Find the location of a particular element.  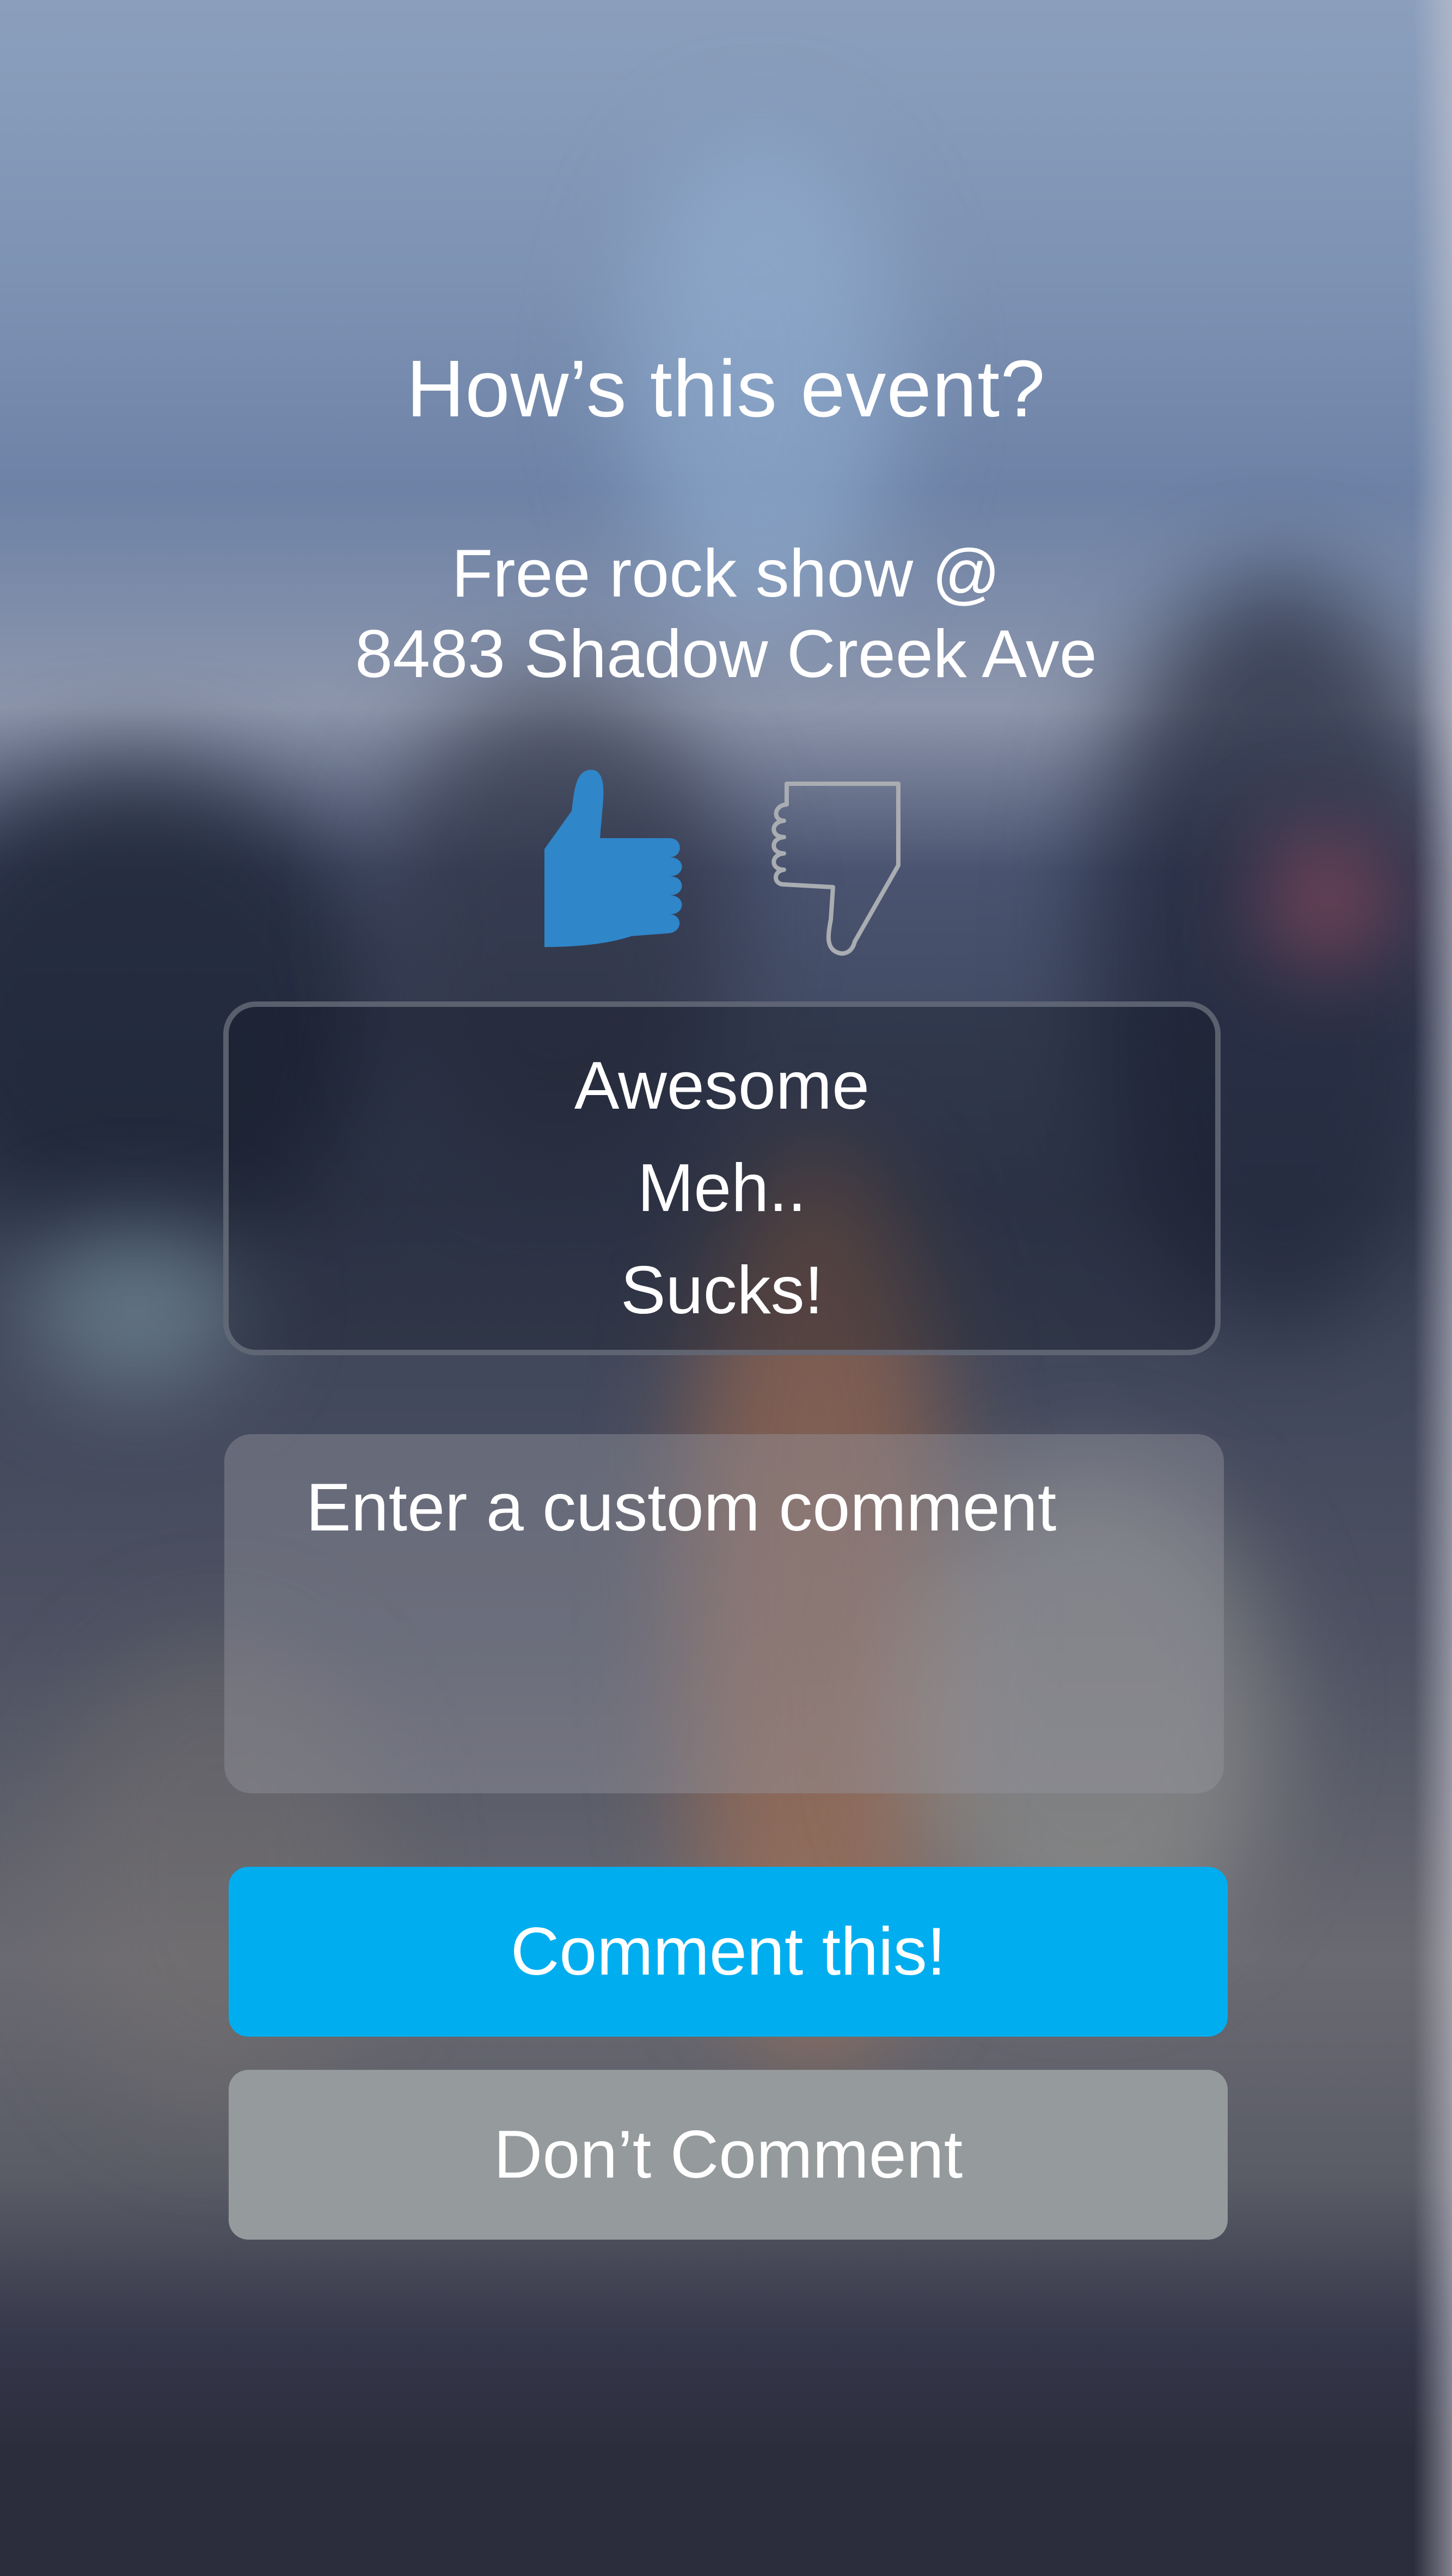

dont-comment-button: Don’t Comment is located at coordinates (728, 2155).